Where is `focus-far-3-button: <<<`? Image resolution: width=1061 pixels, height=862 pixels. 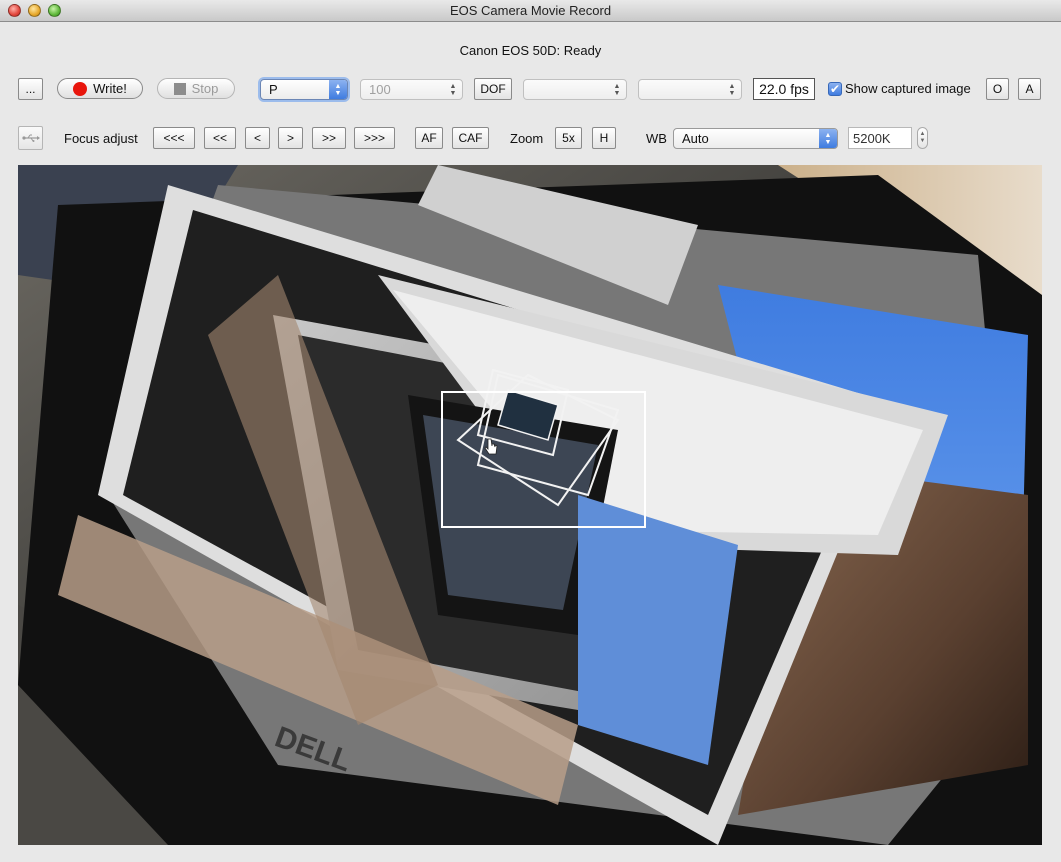
focus-far-3-button: <<< is located at coordinates (174, 138).